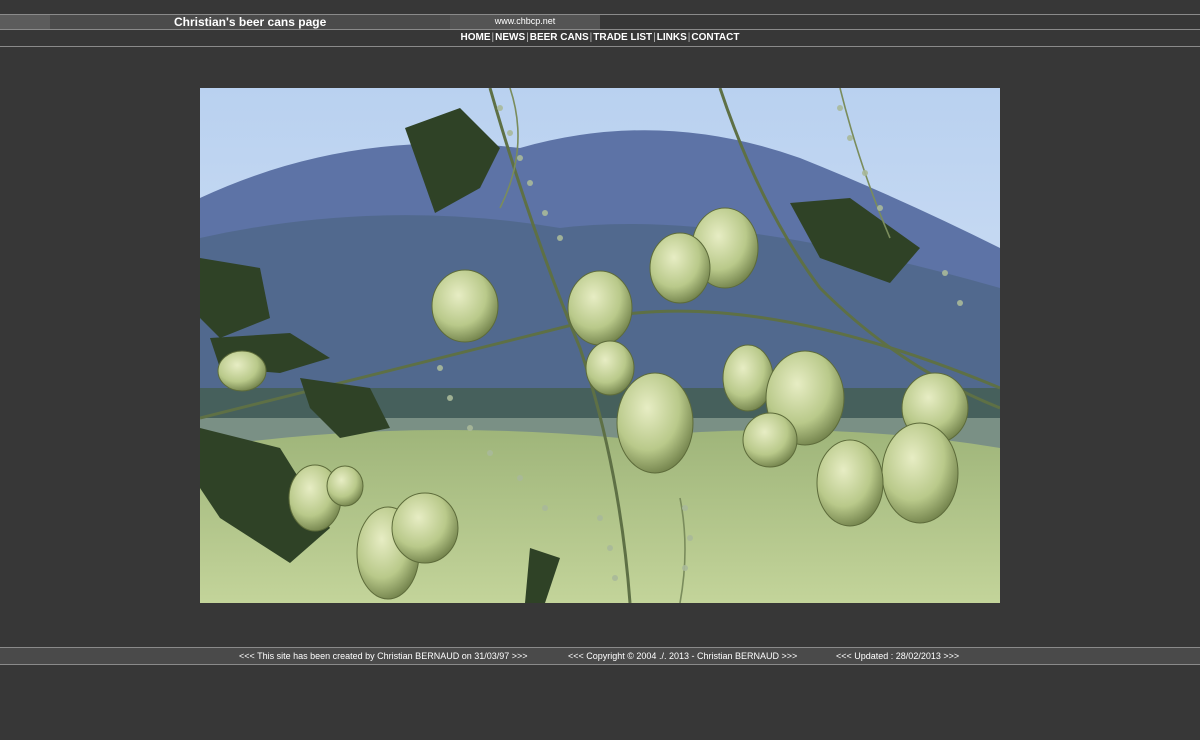 The height and width of the screenshot is (740, 1200). I want to click on nav-news-link: NEWS, so click(510, 37).